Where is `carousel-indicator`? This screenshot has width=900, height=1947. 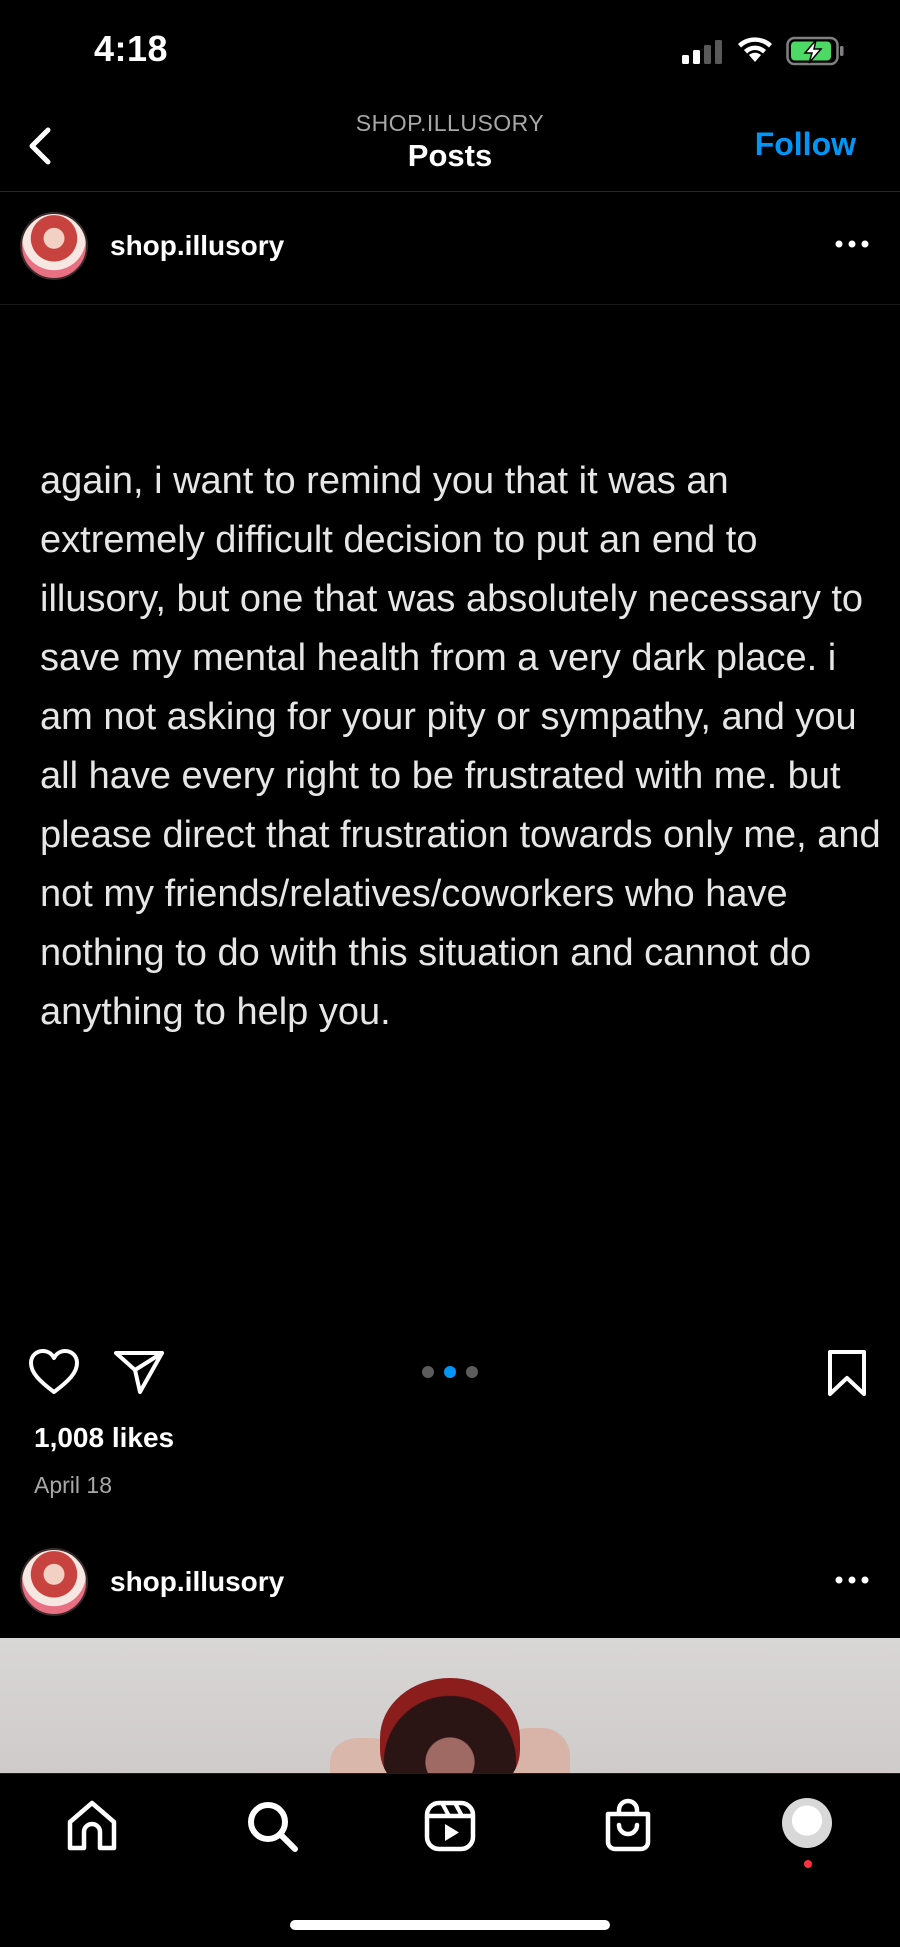
carousel-indicator is located at coordinates (452, 1373).